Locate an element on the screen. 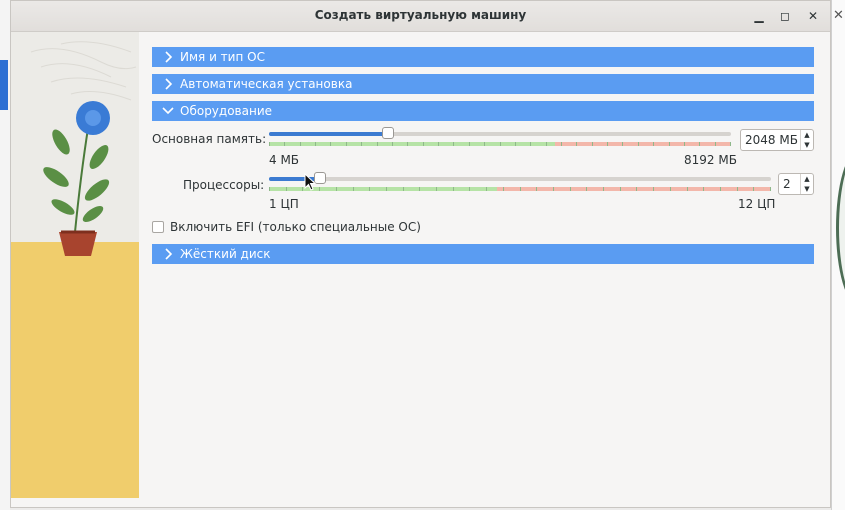 The width and height of the screenshot is (845, 510). background-close-icon: ✕ is located at coordinates (838, 15).